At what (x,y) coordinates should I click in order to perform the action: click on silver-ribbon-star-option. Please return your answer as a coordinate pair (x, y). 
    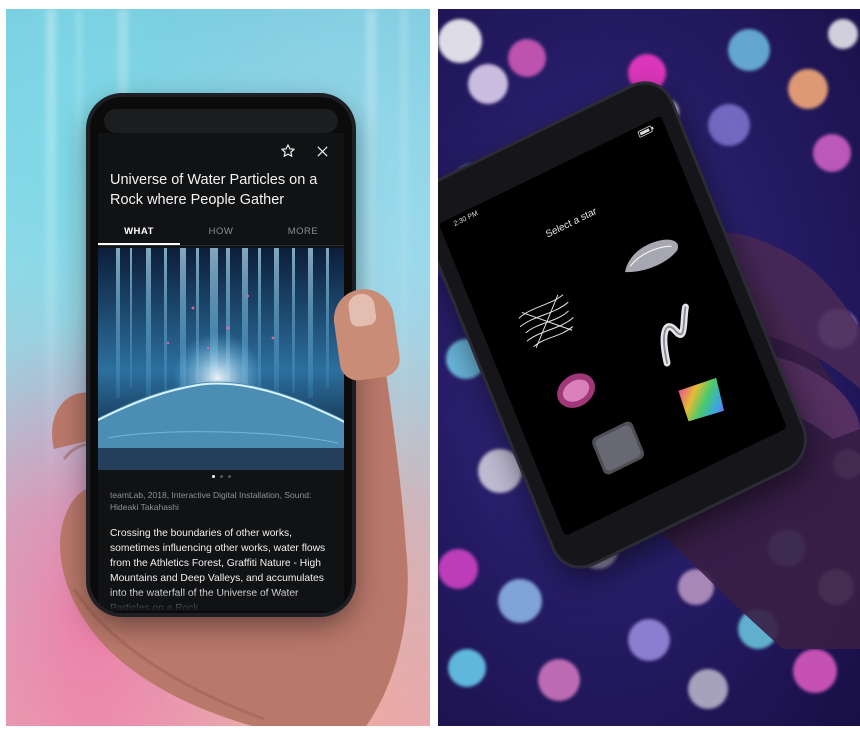
    Looking at the image, I should click on (677, 336).